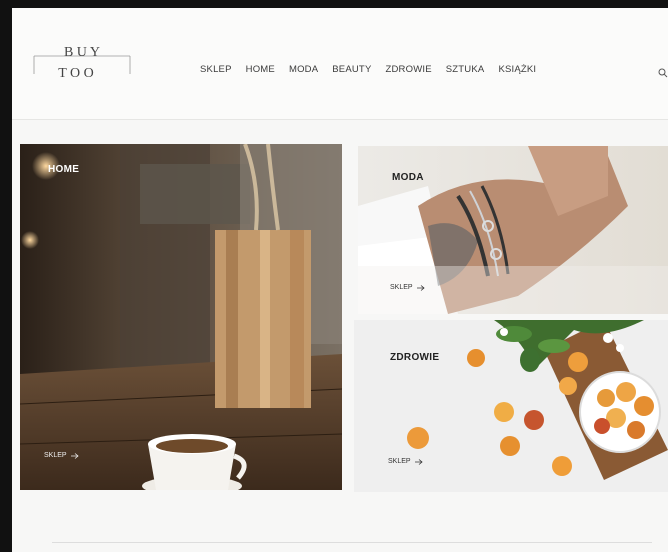 The height and width of the screenshot is (552, 668). What do you see at coordinates (82, 52) in the screenshot?
I see `logo-line1: B U Y` at bounding box center [82, 52].